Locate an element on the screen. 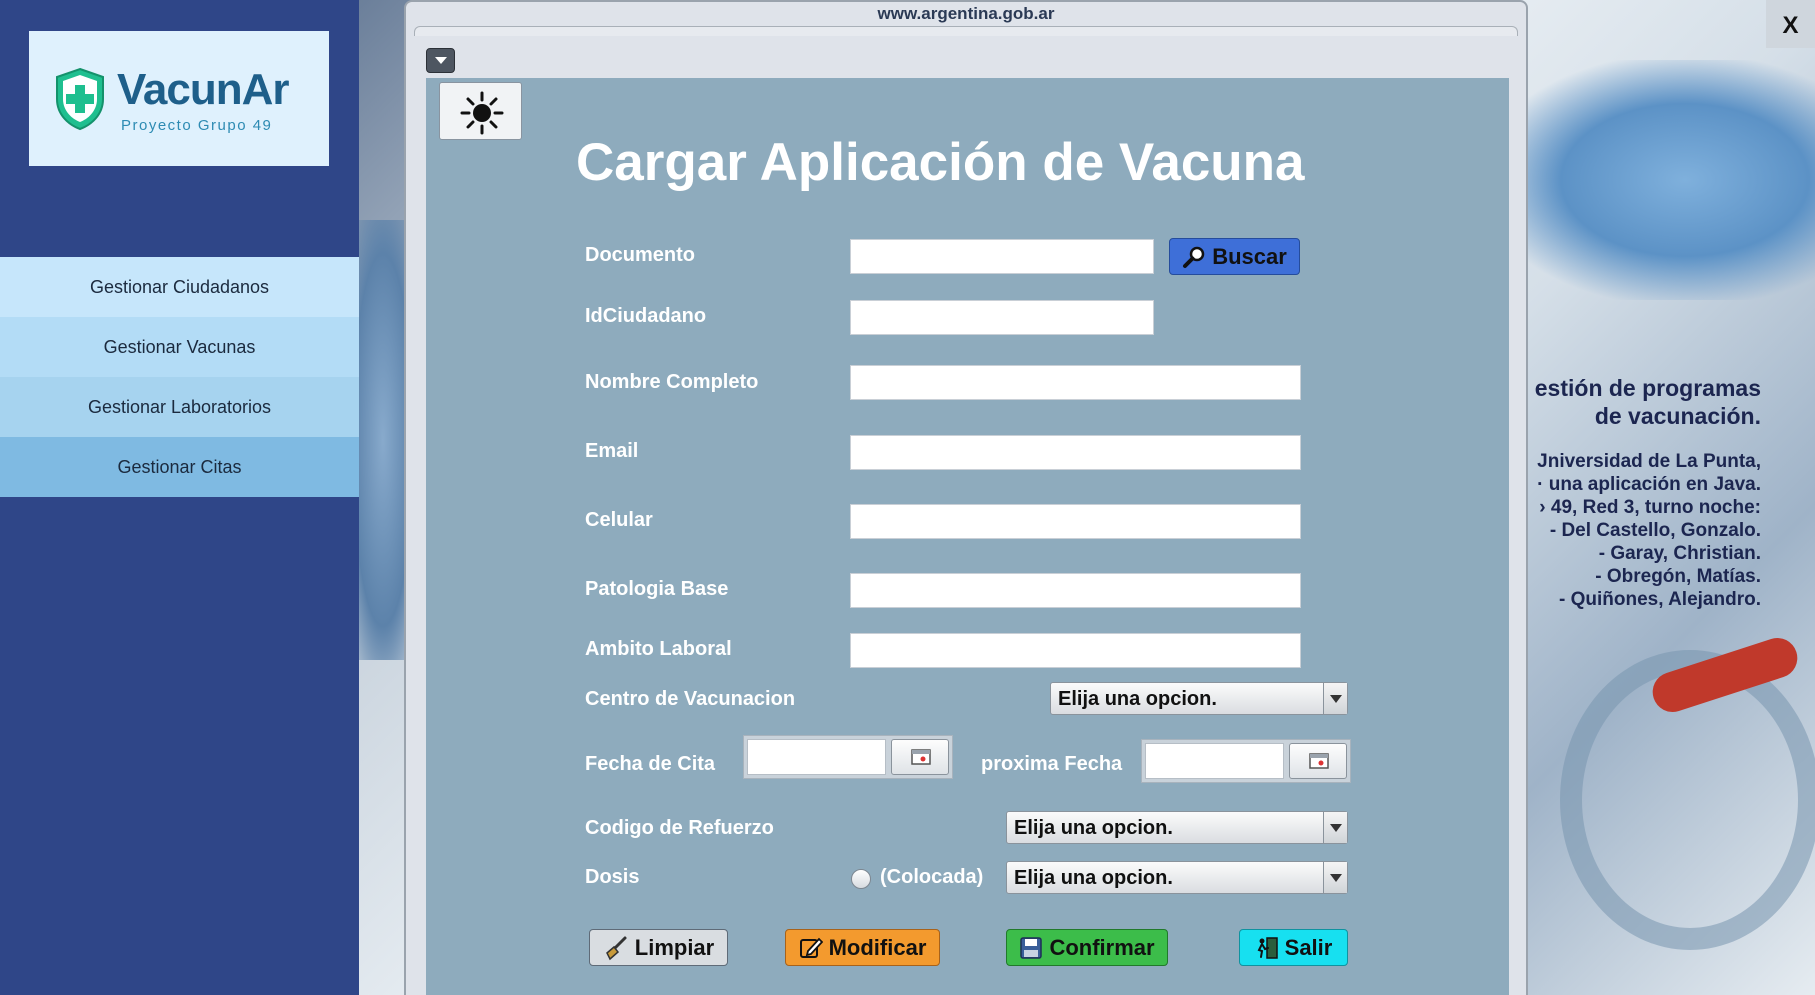 The height and width of the screenshot is (995, 1815). logo-subtitle: Proyecto Grupo 49 is located at coordinates (197, 125).